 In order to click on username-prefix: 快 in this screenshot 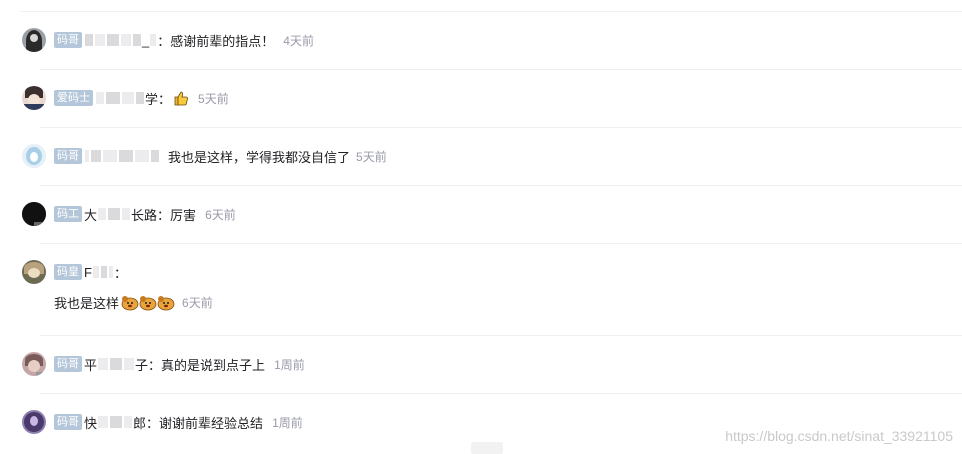, I will do `click(91, 423)`.